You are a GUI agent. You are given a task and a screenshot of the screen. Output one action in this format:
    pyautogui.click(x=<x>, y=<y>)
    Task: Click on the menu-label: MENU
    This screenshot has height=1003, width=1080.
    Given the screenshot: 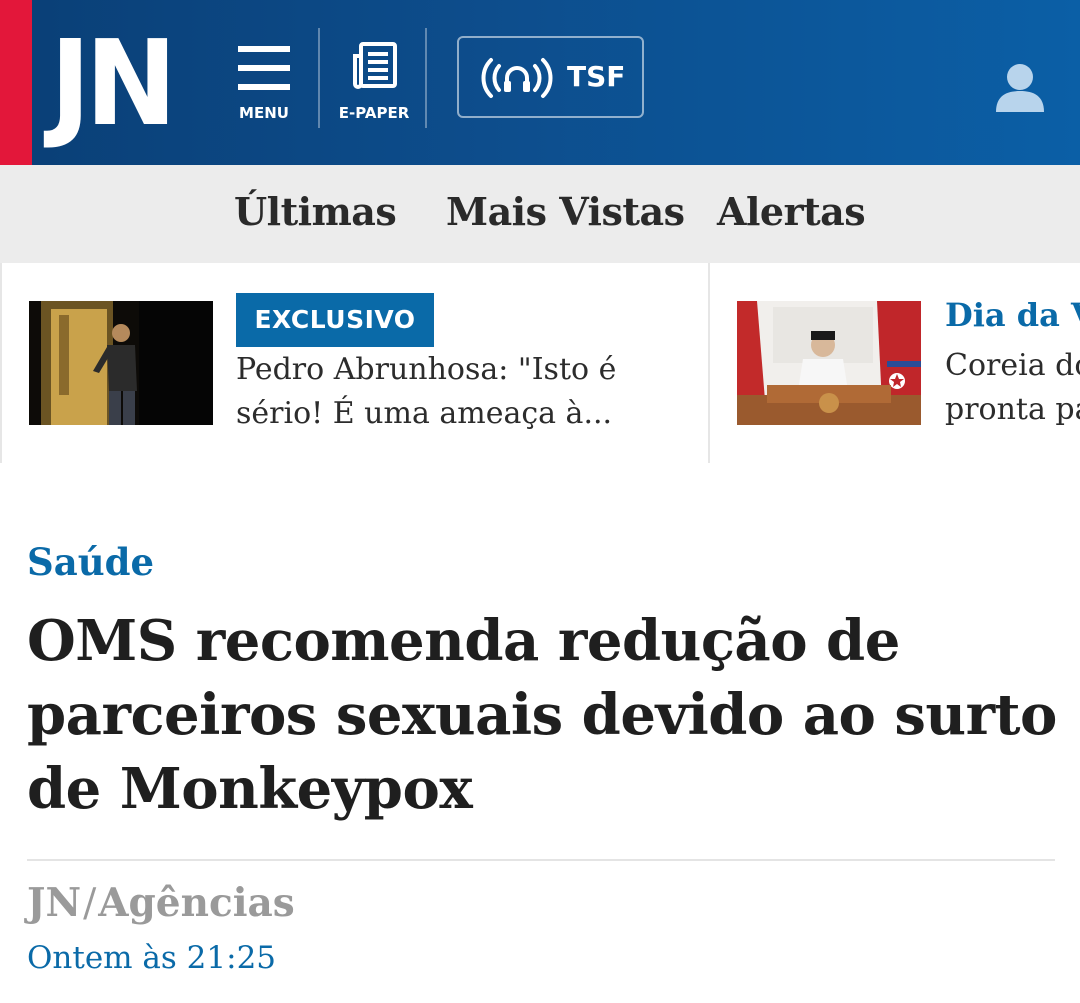 What is the action you would take?
    pyautogui.click(x=264, y=113)
    